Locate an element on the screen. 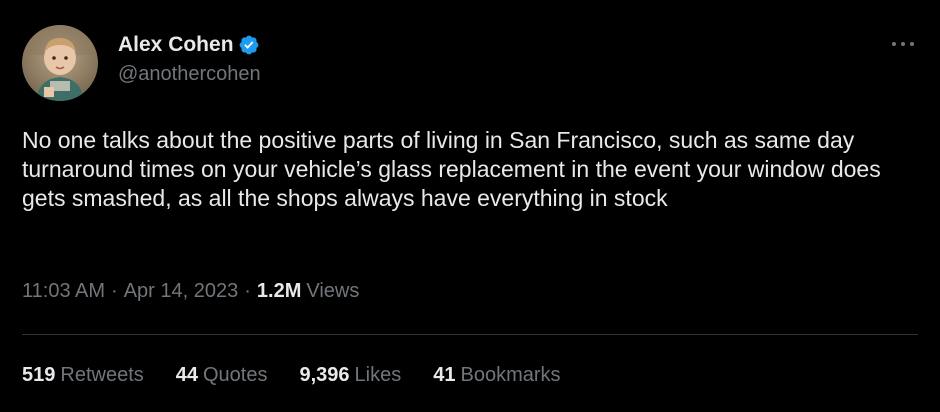 Image resolution: width=940 pixels, height=412 pixels. profile-photo-child-icon is located at coordinates (60, 63).